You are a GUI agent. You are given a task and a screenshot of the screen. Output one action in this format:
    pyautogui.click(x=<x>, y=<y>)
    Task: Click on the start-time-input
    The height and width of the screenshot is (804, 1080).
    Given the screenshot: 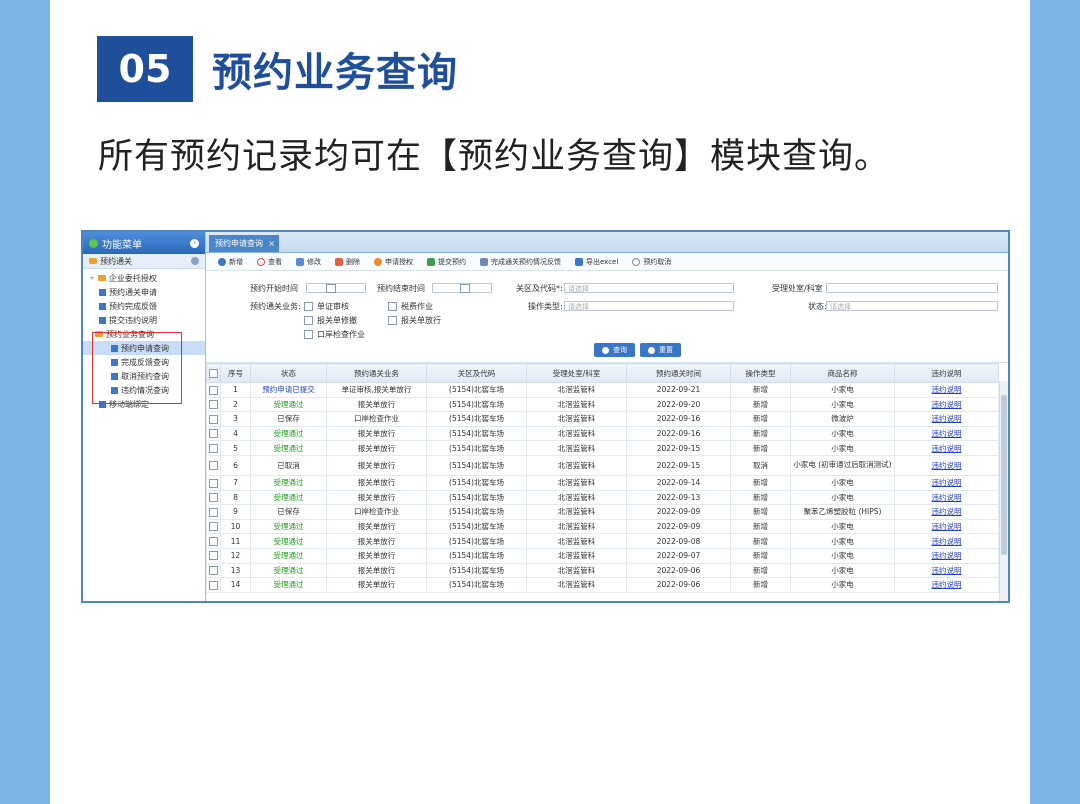 What is the action you would take?
    pyautogui.click(x=336, y=288)
    